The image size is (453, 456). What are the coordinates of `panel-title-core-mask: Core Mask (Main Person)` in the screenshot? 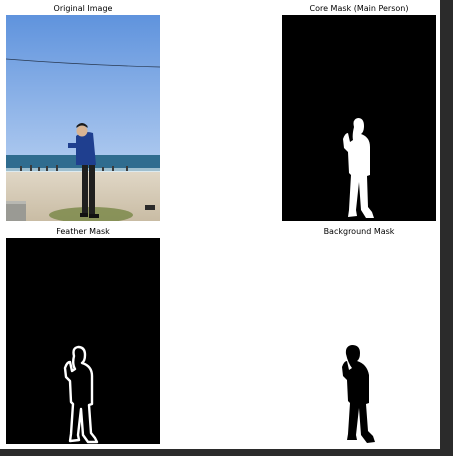 It's located at (359, 8).